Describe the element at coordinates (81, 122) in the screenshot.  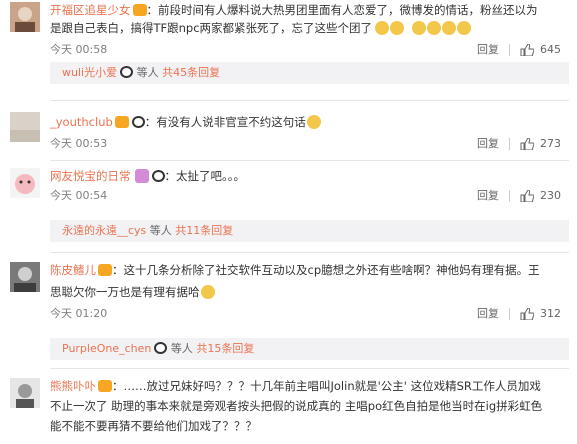
I see `username-link: _youthclub` at that location.